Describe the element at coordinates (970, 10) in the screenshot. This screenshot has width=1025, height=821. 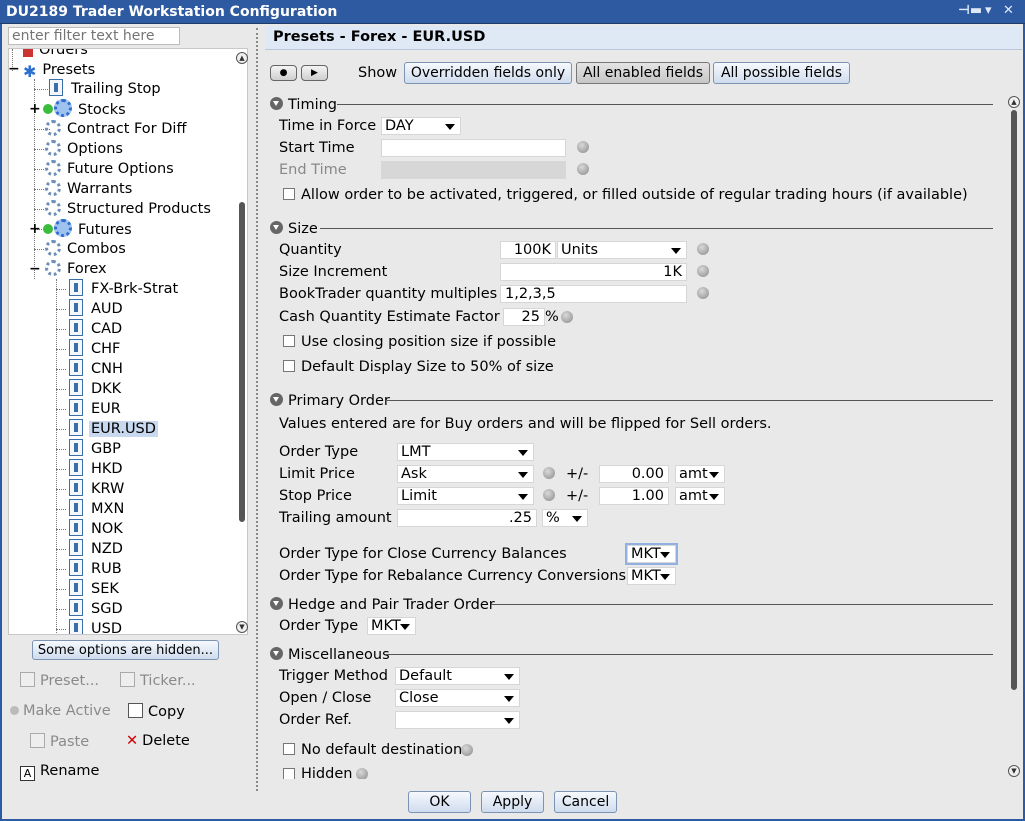
I see `pin-icon: ⊣▬` at that location.